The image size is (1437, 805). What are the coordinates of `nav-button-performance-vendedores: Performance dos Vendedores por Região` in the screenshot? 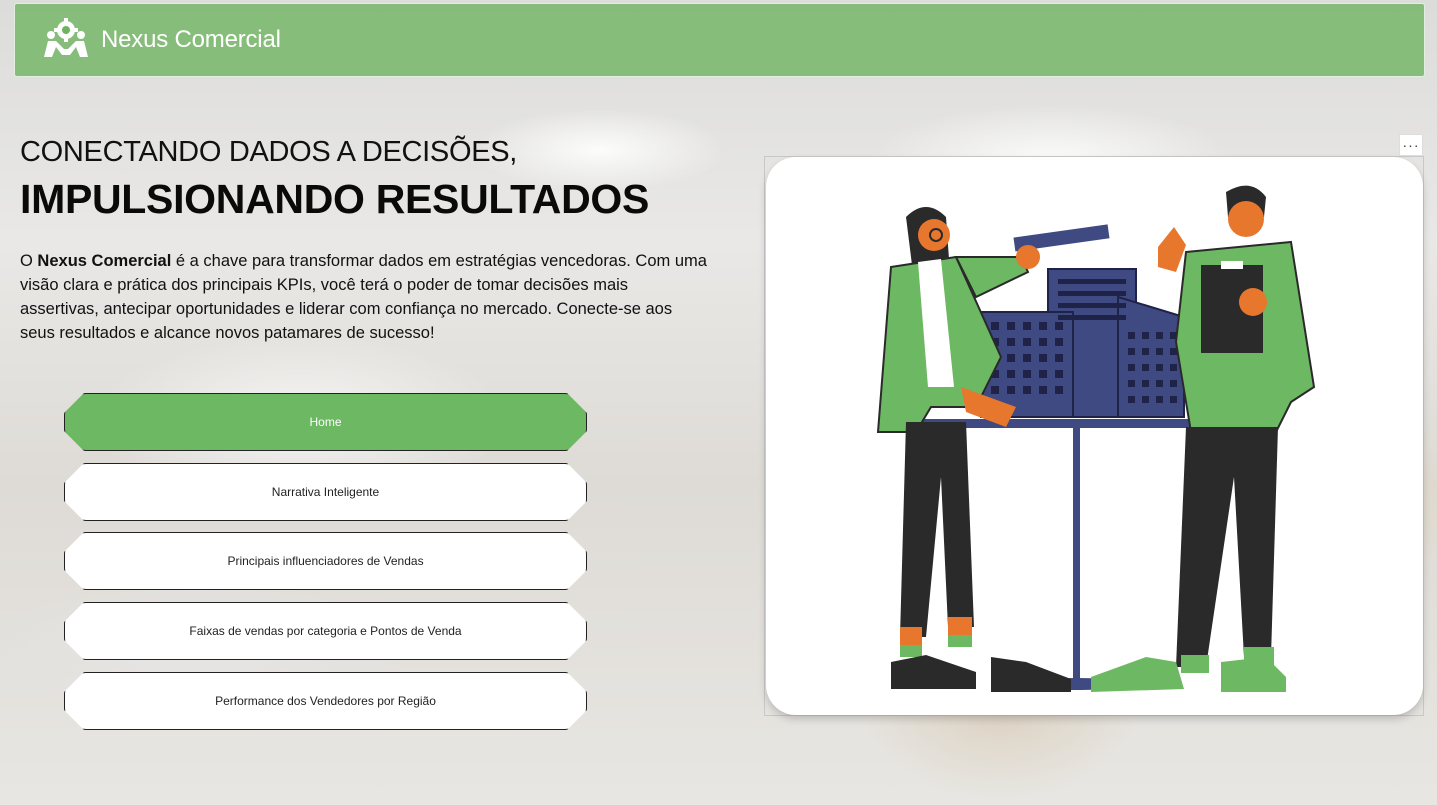 It's located at (325, 701).